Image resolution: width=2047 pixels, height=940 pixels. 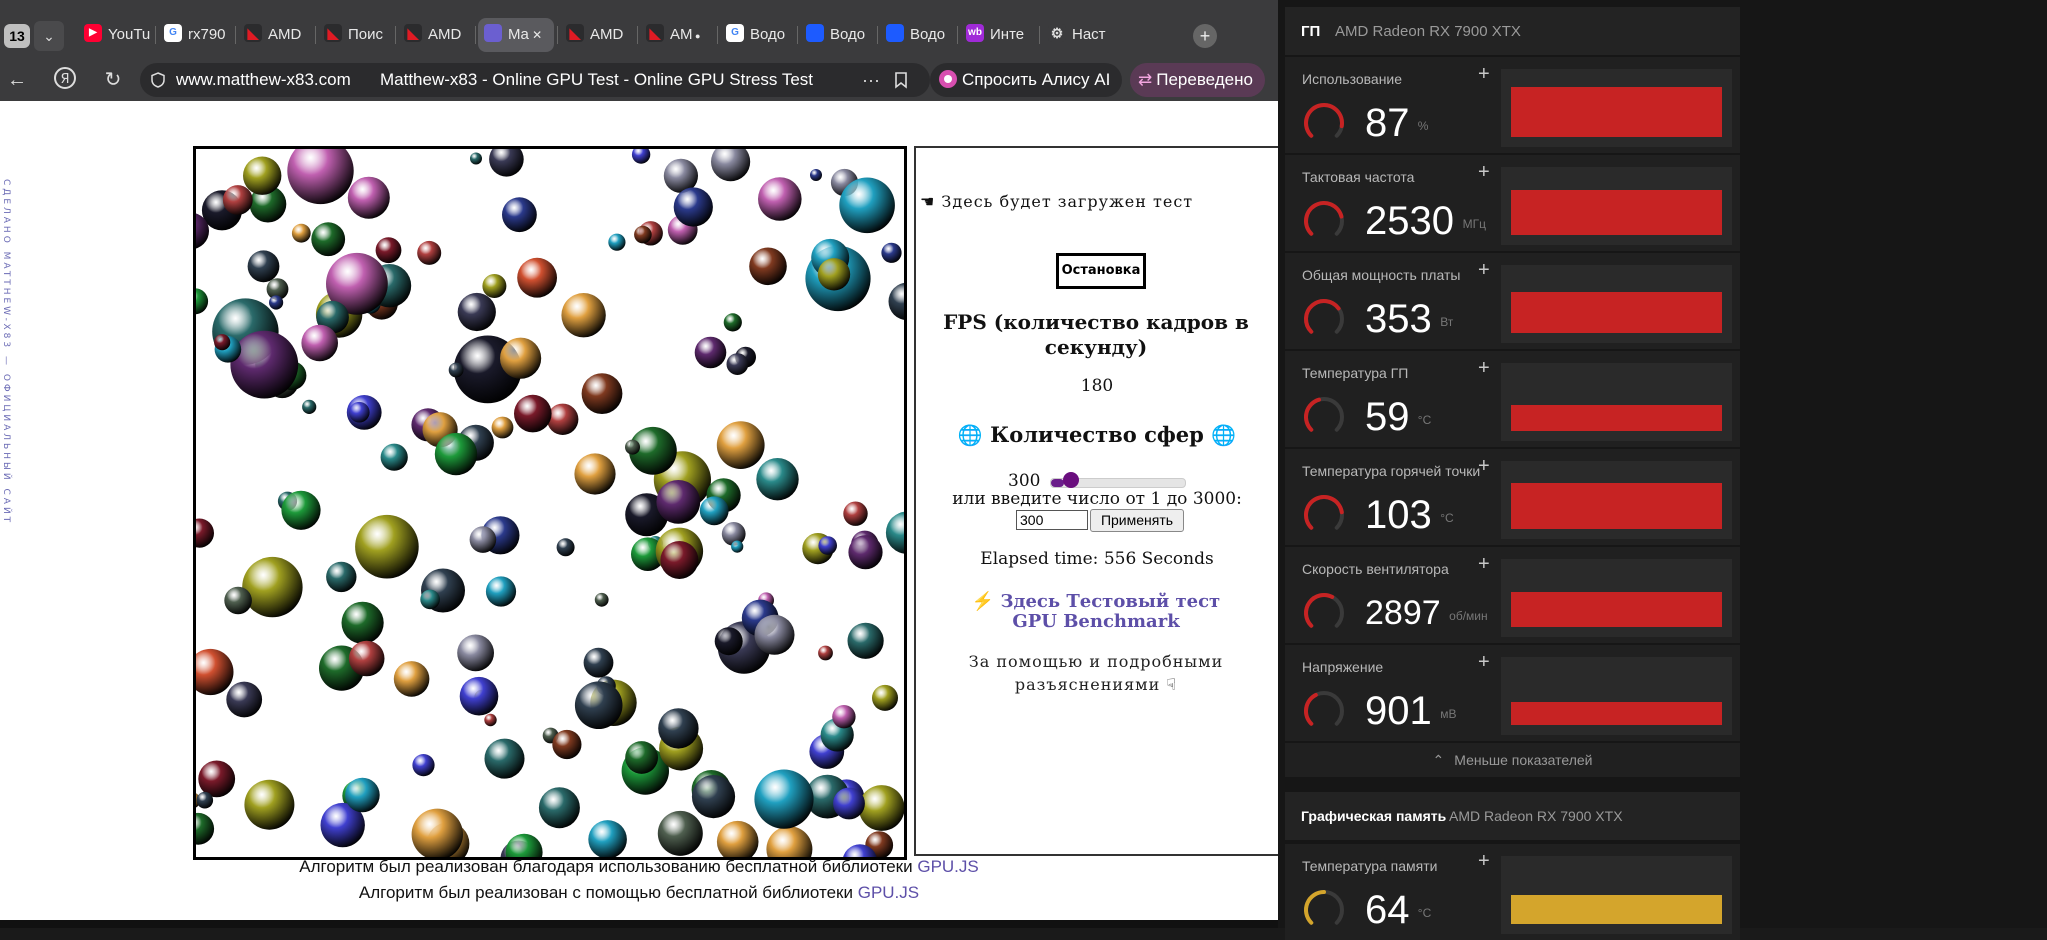 What do you see at coordinates (1224, 435) in the screenshot?
I see `globe-icon: 🌐` at bounding box center [1224, 435].